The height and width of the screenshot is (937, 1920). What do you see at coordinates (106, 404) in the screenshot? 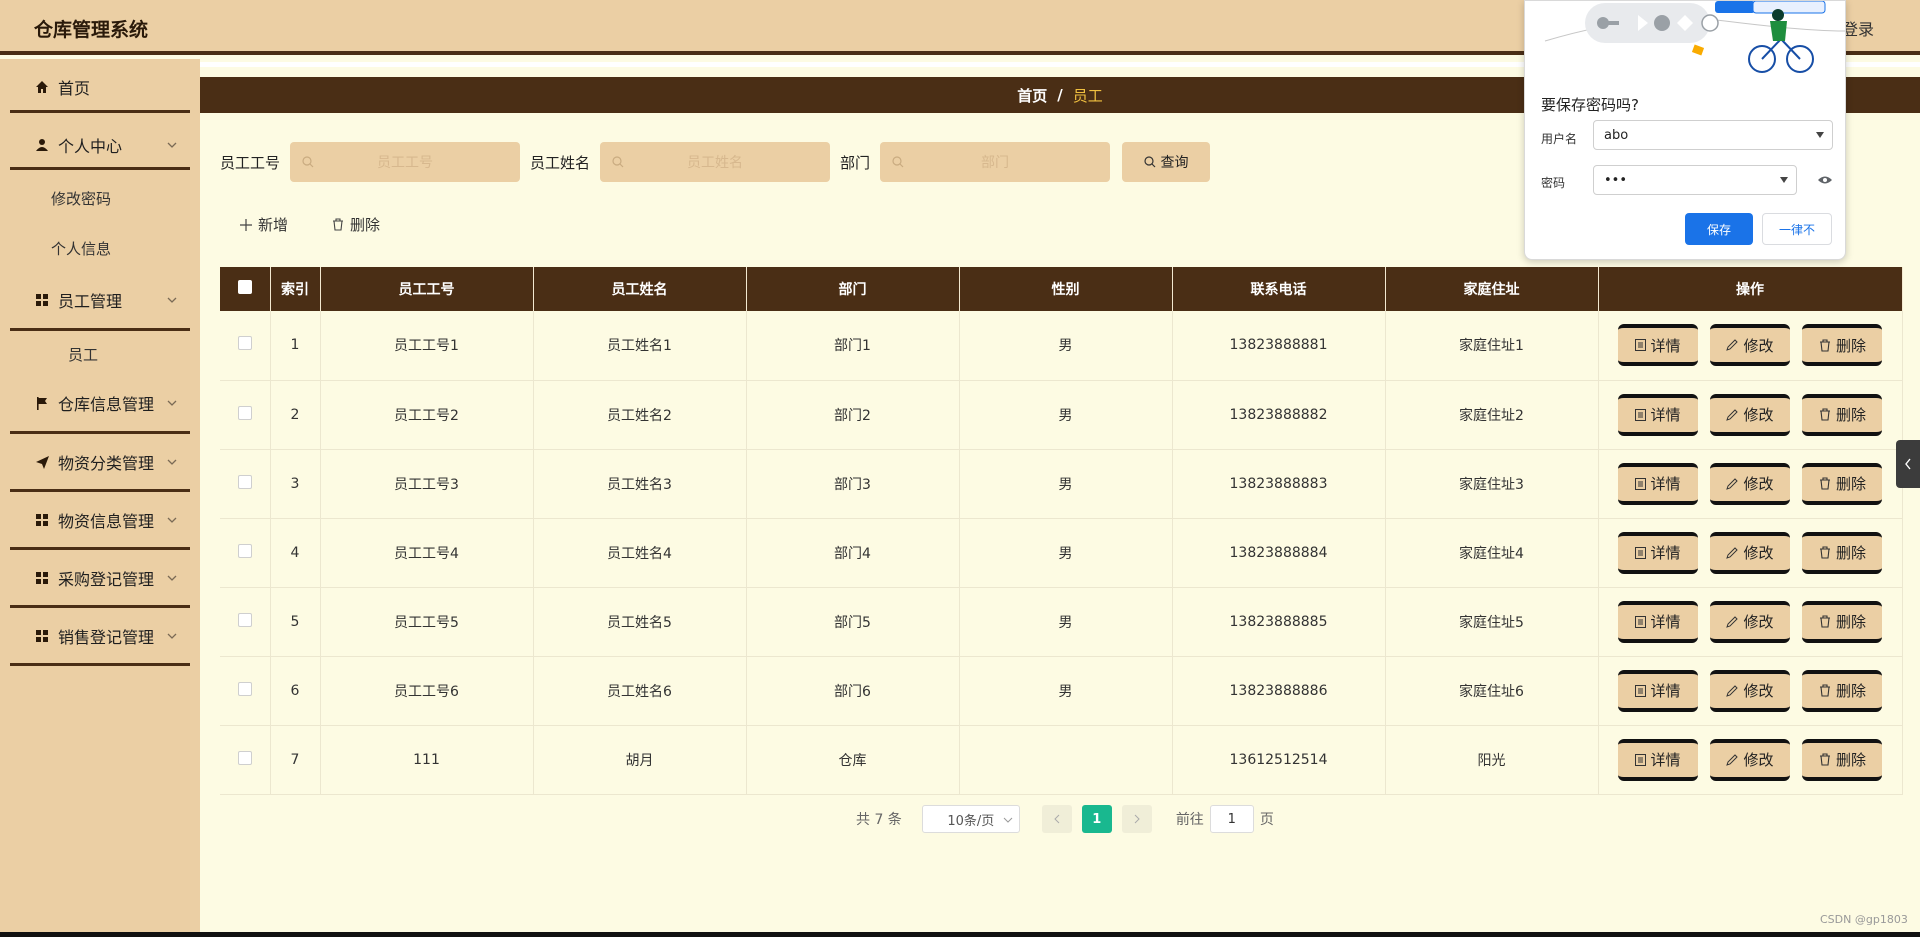
I see `sidebar-item-label: 仓库信息管理` at bounding box center [106, 404].